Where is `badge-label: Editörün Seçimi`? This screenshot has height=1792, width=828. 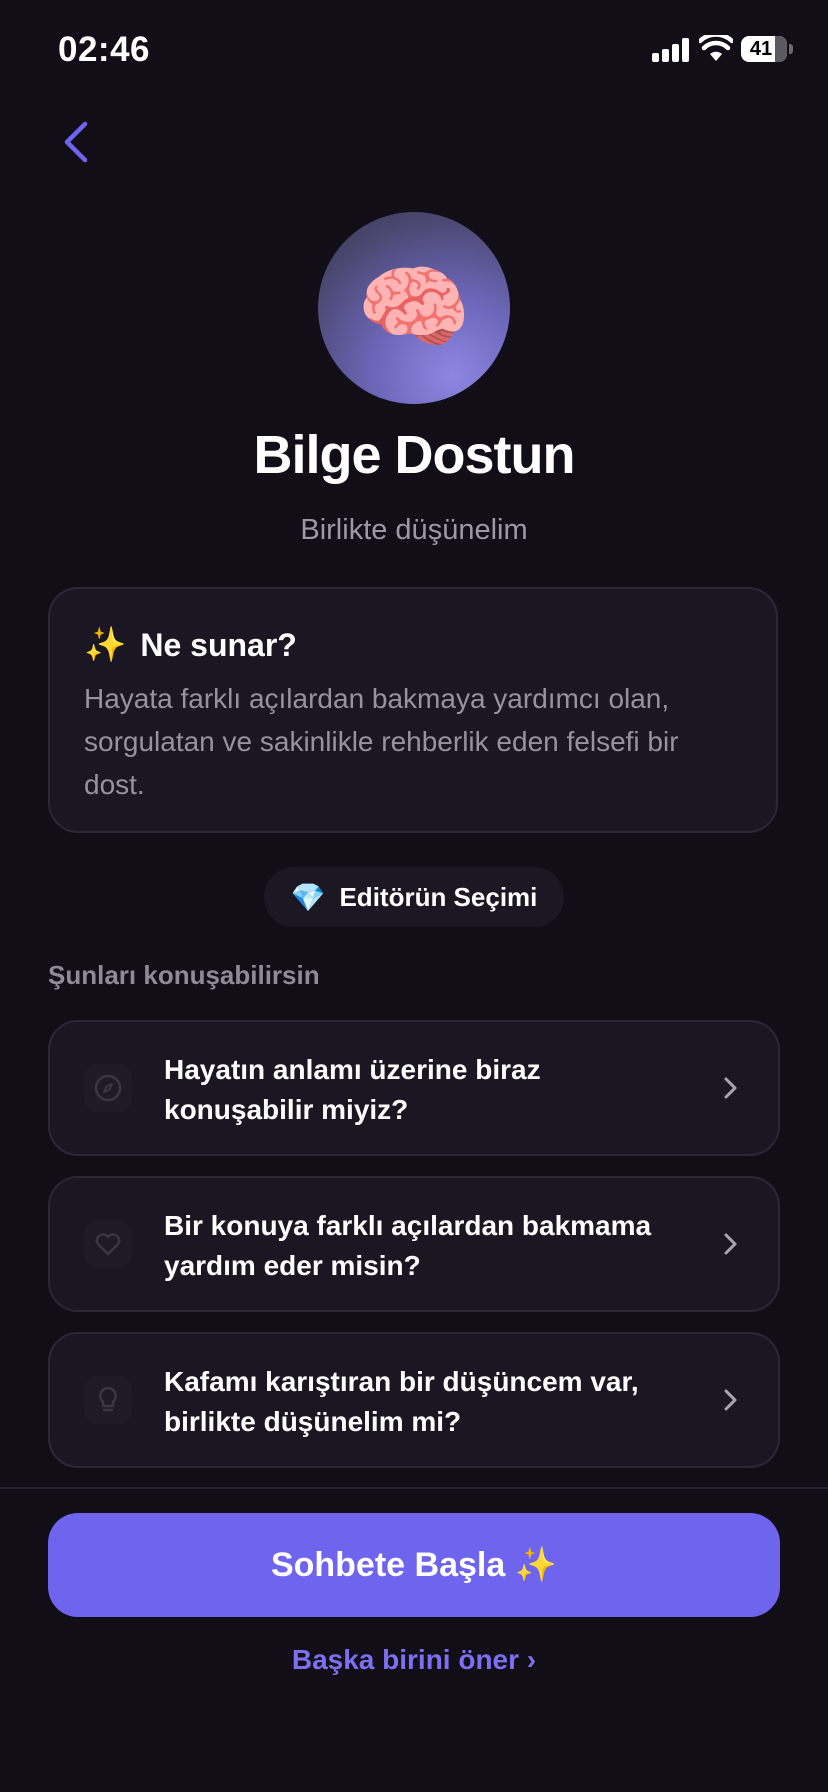
badge-label: Editörün Seçimi is located at coordinates (438, 896).